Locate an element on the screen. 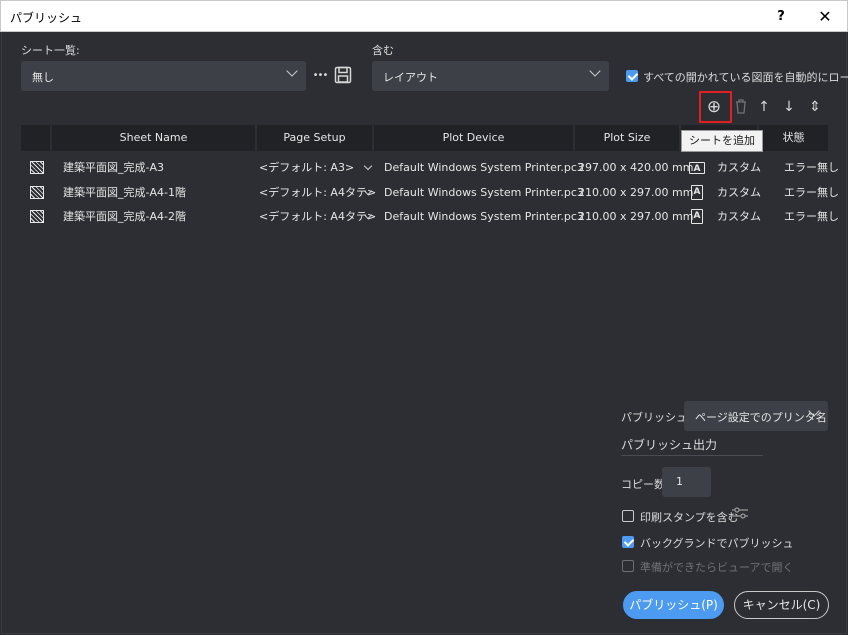 Image resolution: width=848 pixels, height=635 pixels. section-divider is located at coordinates (692, 455).